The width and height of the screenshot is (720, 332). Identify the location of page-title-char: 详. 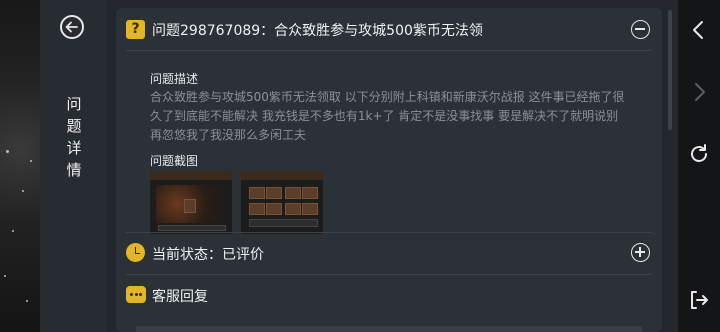
(74, 148).